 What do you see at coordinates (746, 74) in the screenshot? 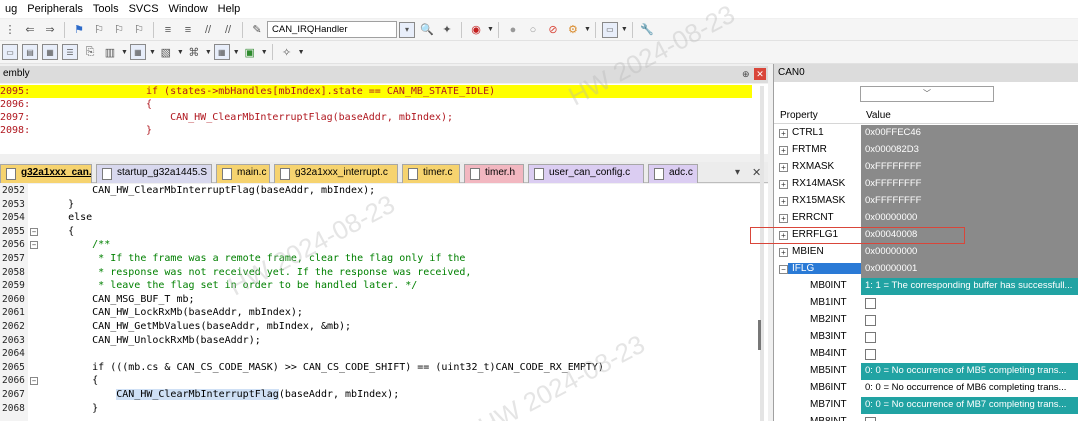
I see `pin-icon: ⊕` at bounding box center [746, 74].